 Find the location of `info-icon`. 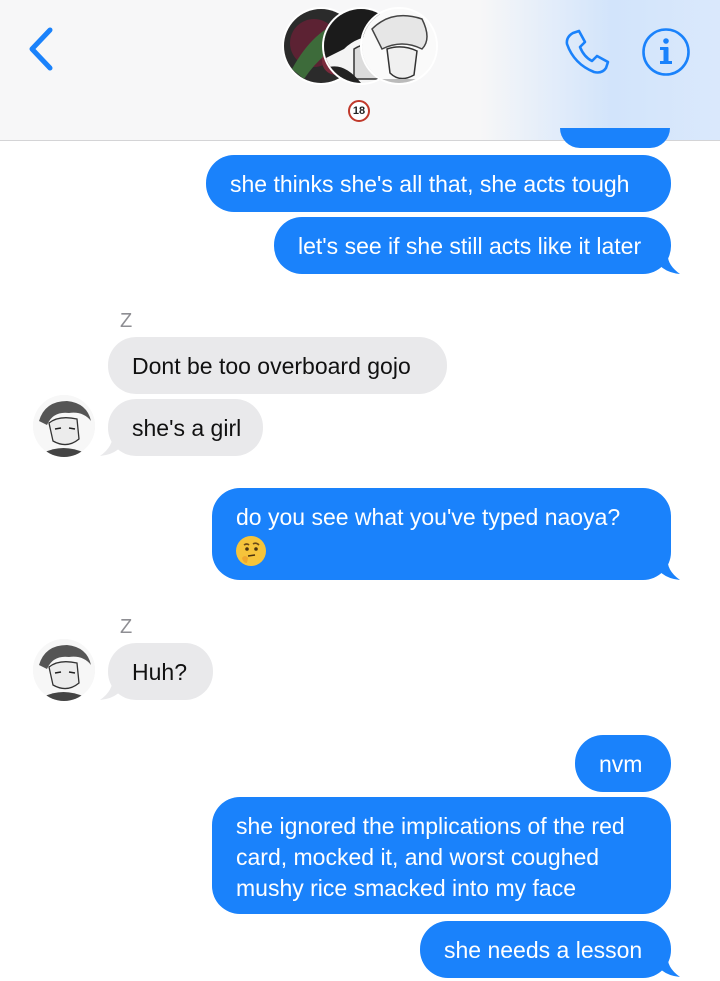

info-icon is located at coordinates (666, 52).